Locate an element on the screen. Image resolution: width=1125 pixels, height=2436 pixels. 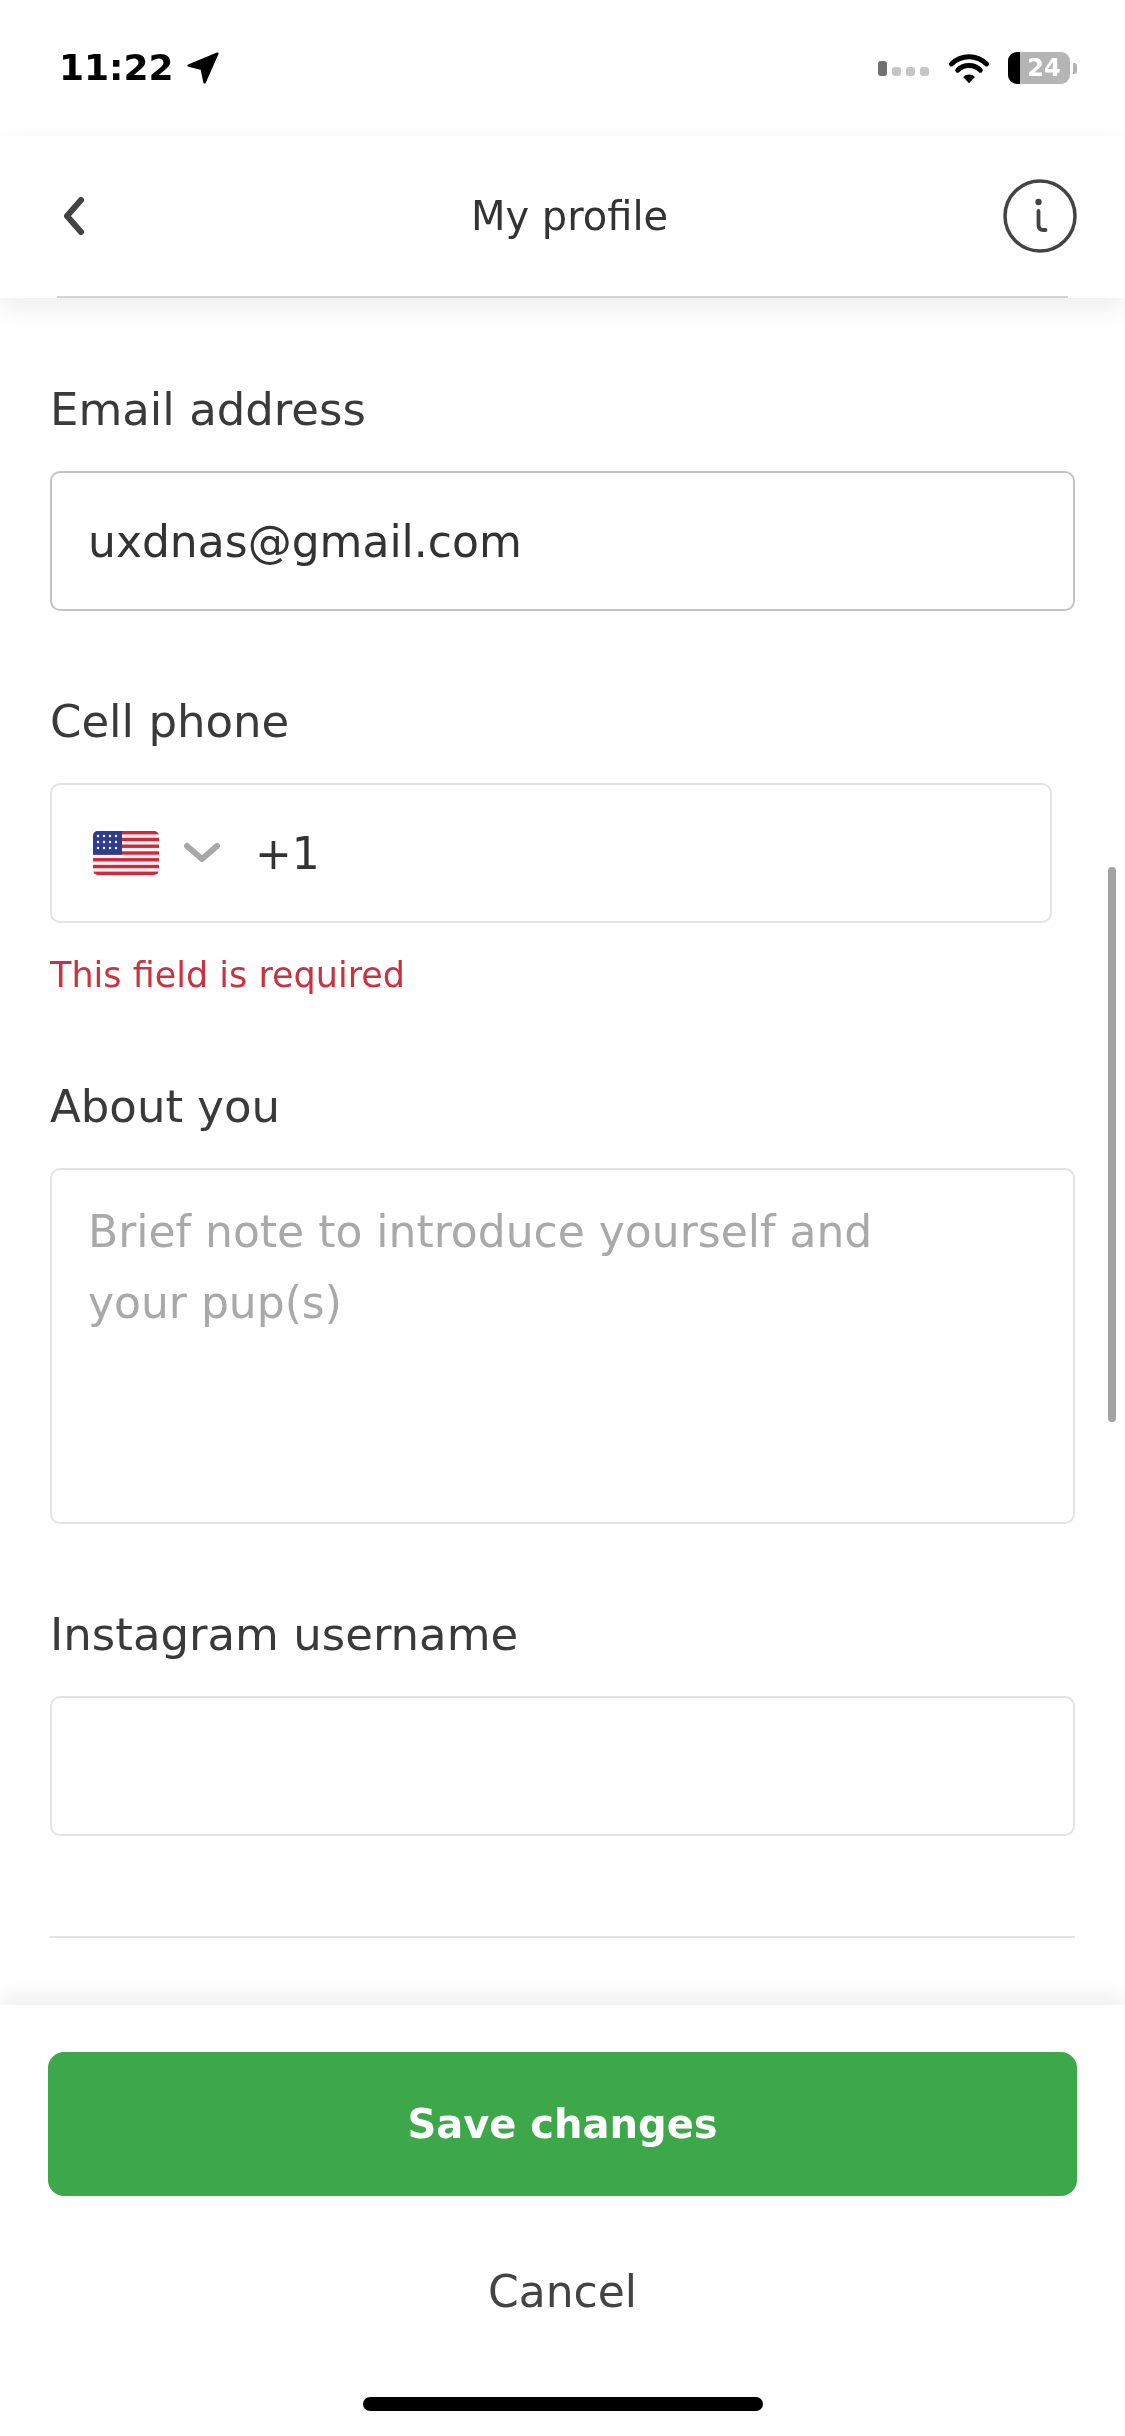
error-message: This field is required is located at coordinates (228, 975).